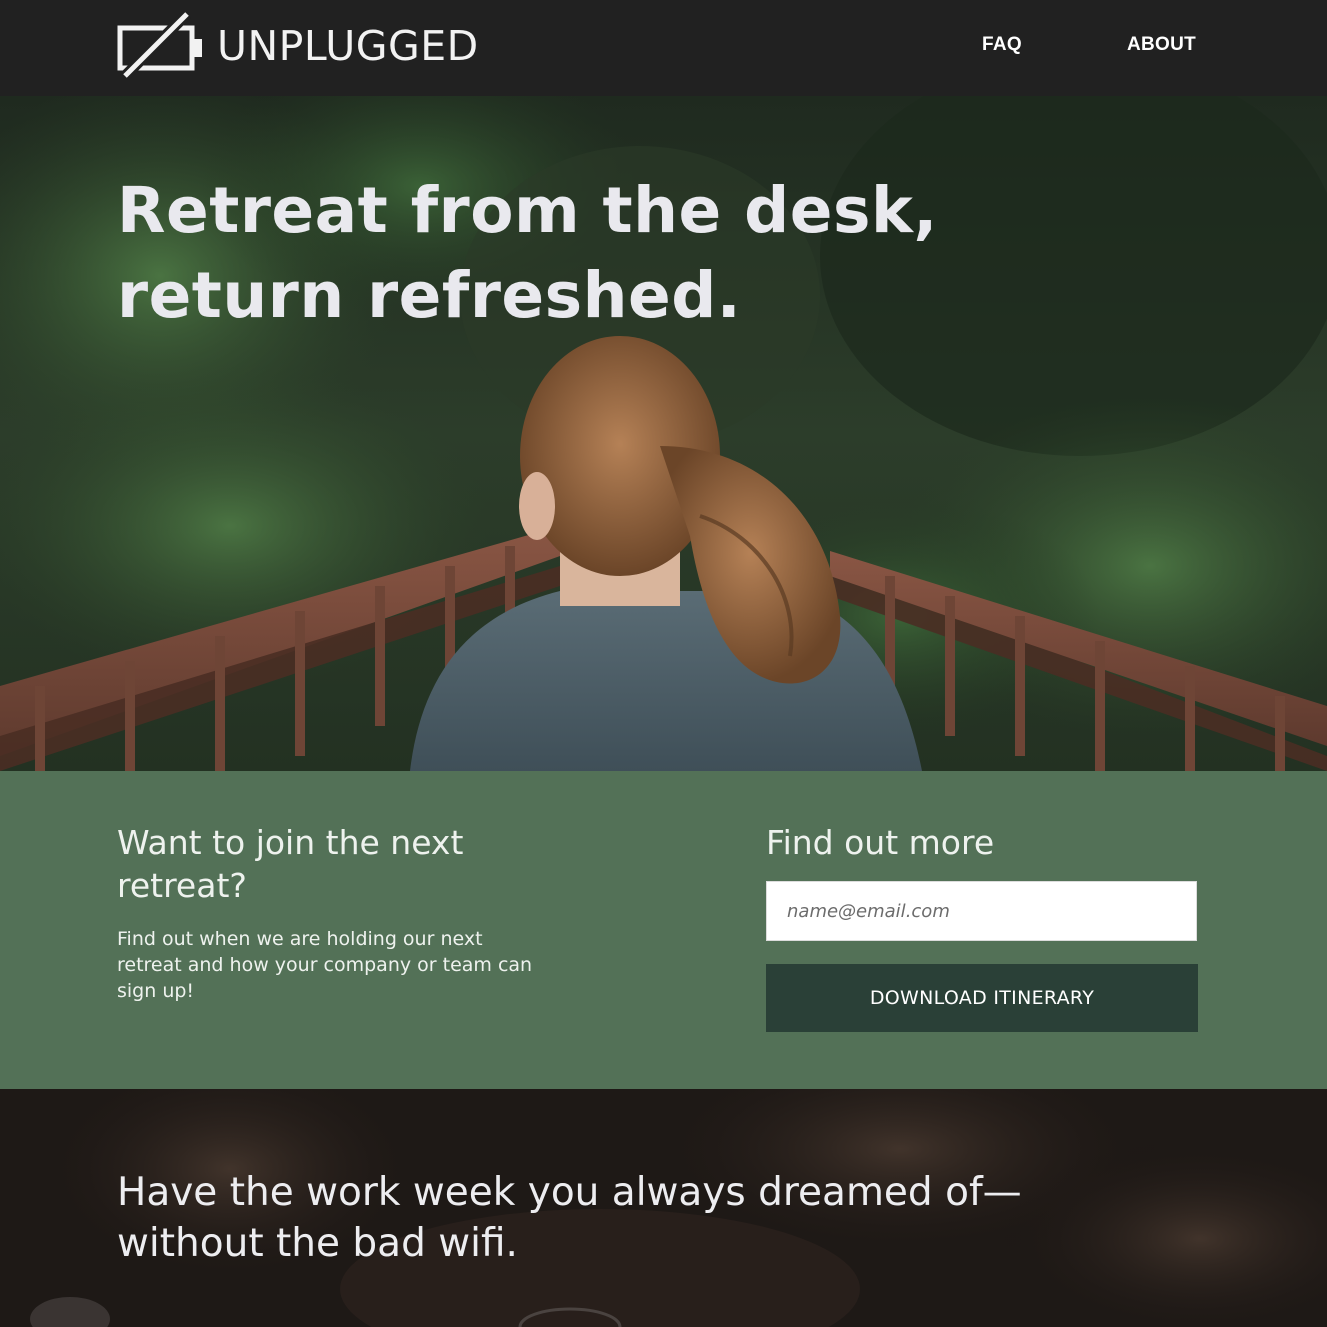  What do you see at coordinates (290, 864) in the screenshot?
I see `join-heading: Want to join the next retreat?` at bounding box center [290, 864].